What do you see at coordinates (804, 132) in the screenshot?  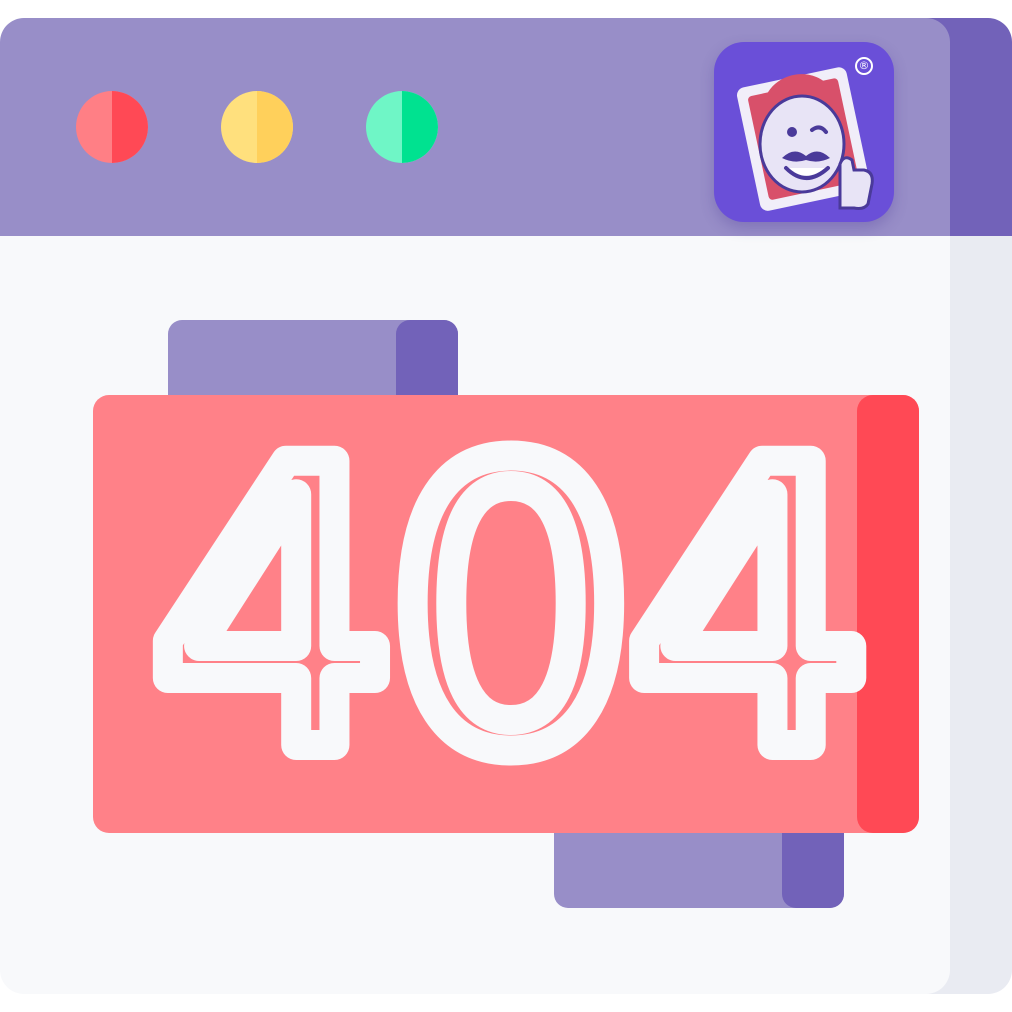 I see `brand-logo: ®` at bounding box center [804, 132].